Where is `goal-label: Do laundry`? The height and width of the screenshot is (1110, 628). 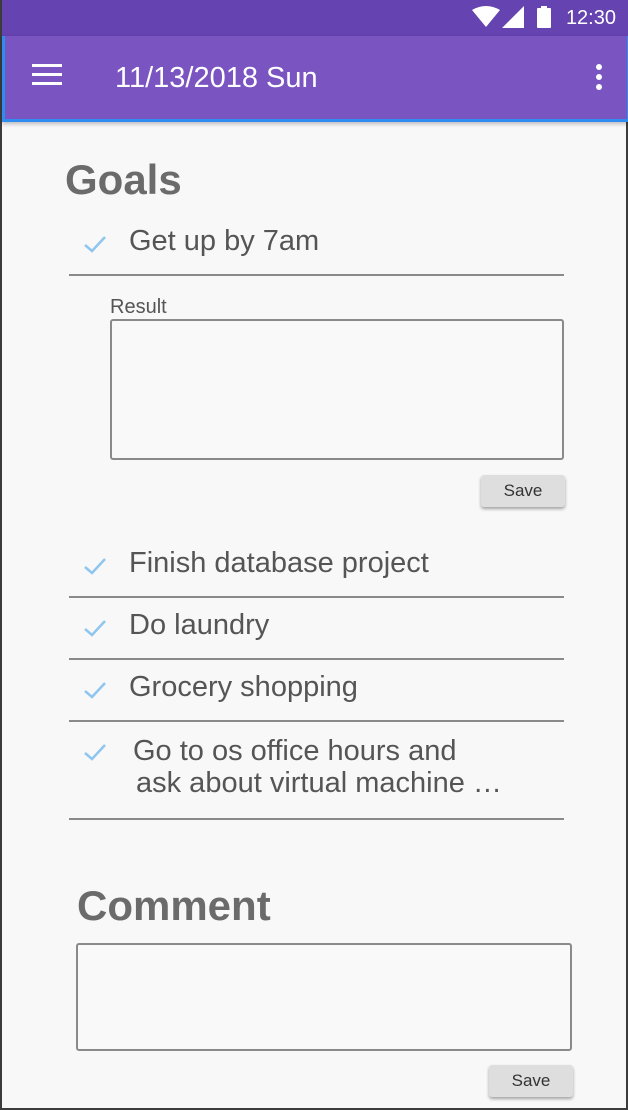
goal-label: Do laundry is located at coordinates (199, 625).